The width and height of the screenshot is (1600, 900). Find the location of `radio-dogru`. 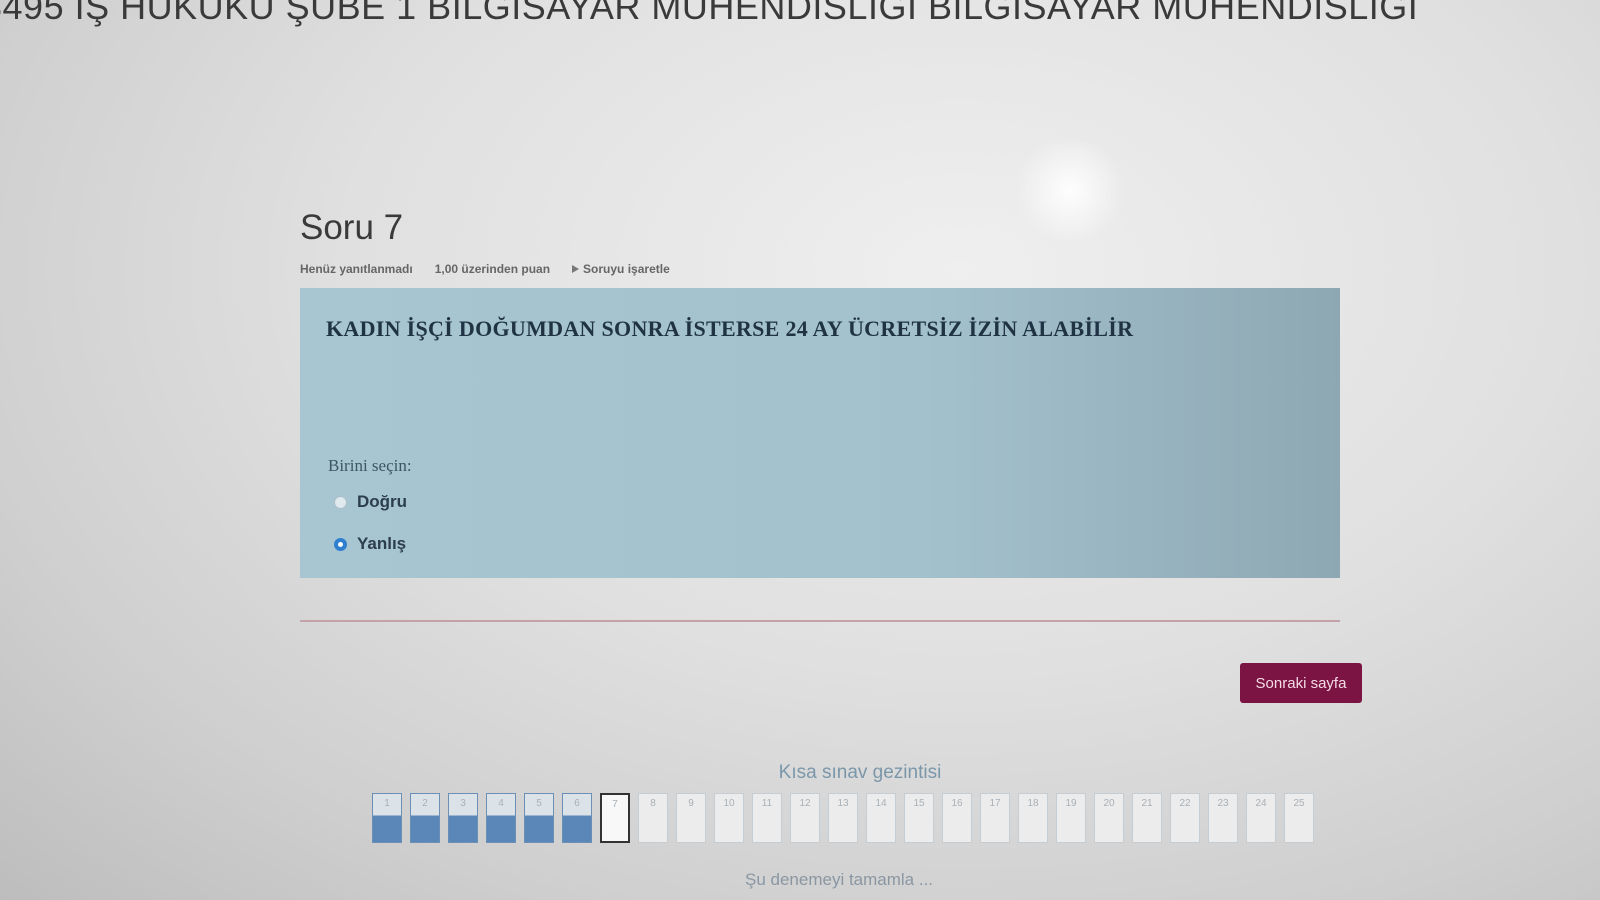

radio-dogru is located at coordinates (340, 502).